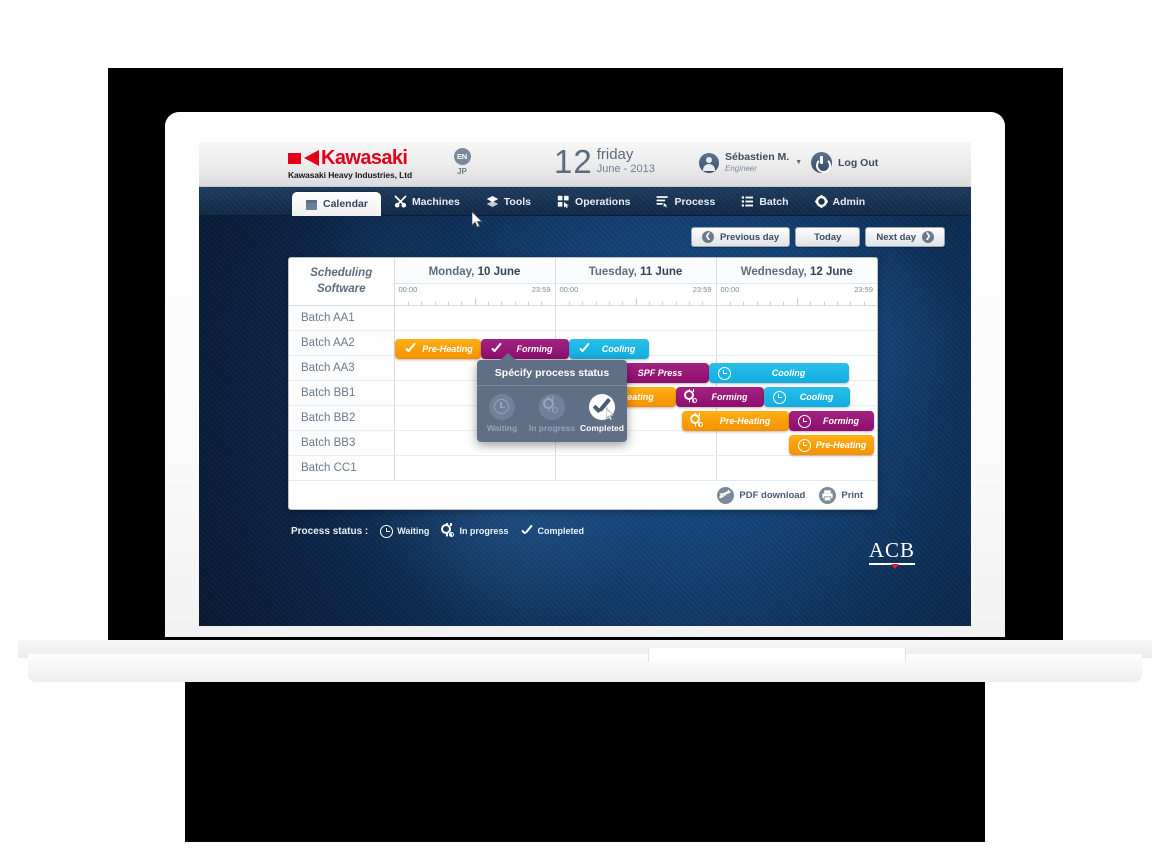 This screenshot has height=850, width=1170. What do you see at coordinates (841, 421) in the screenshot?
I see `process-bar-label: Forming` at bounding box center [841, 421].